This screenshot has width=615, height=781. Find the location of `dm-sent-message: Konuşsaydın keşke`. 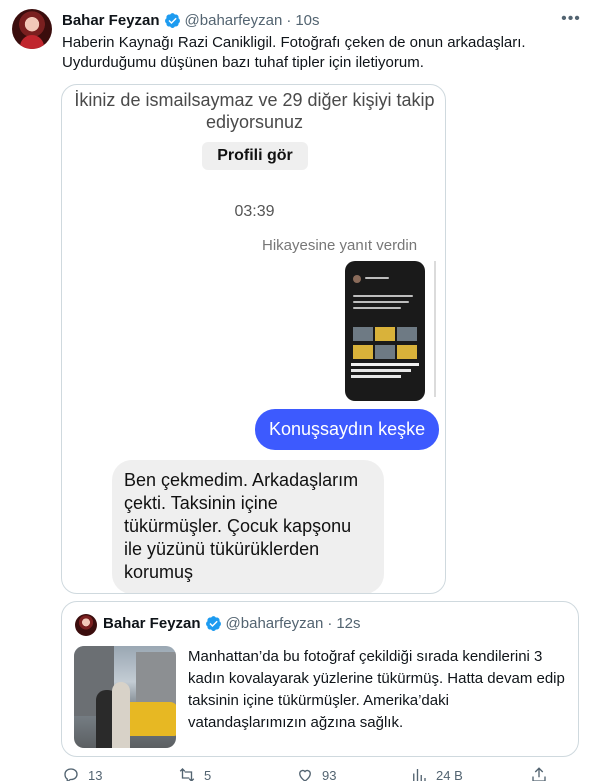

dm-sent-message: Konuşsaydın keşke is located at coordinates (347, 429).